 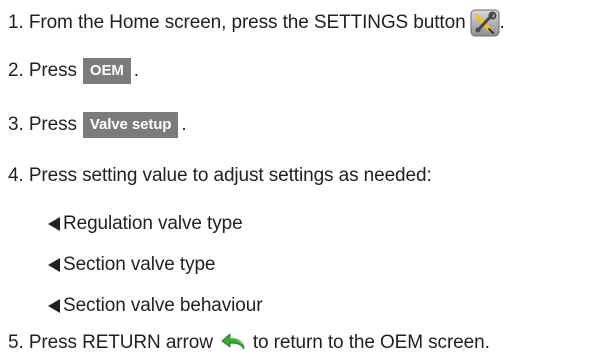 I want to click on valve-setup-button: Valve setup, so click(x=130, y=125).